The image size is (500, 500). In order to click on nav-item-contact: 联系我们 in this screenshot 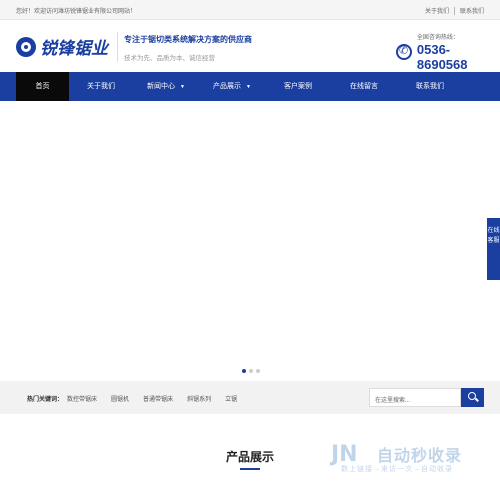, I will do `click(430, 86)`.